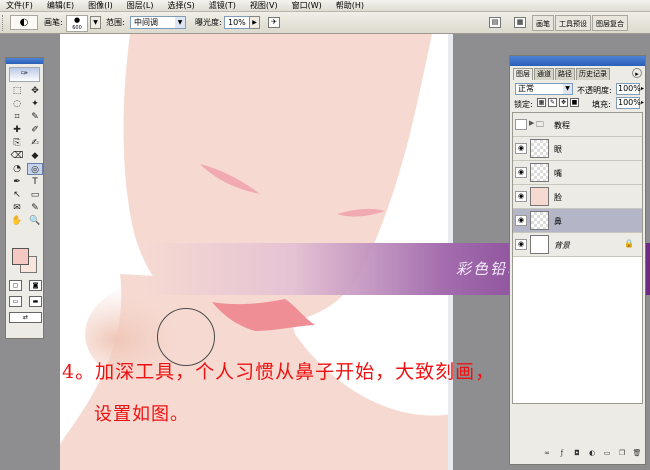  I want to click on screen-mode-standard-icon: ▭, so click(15, 301).